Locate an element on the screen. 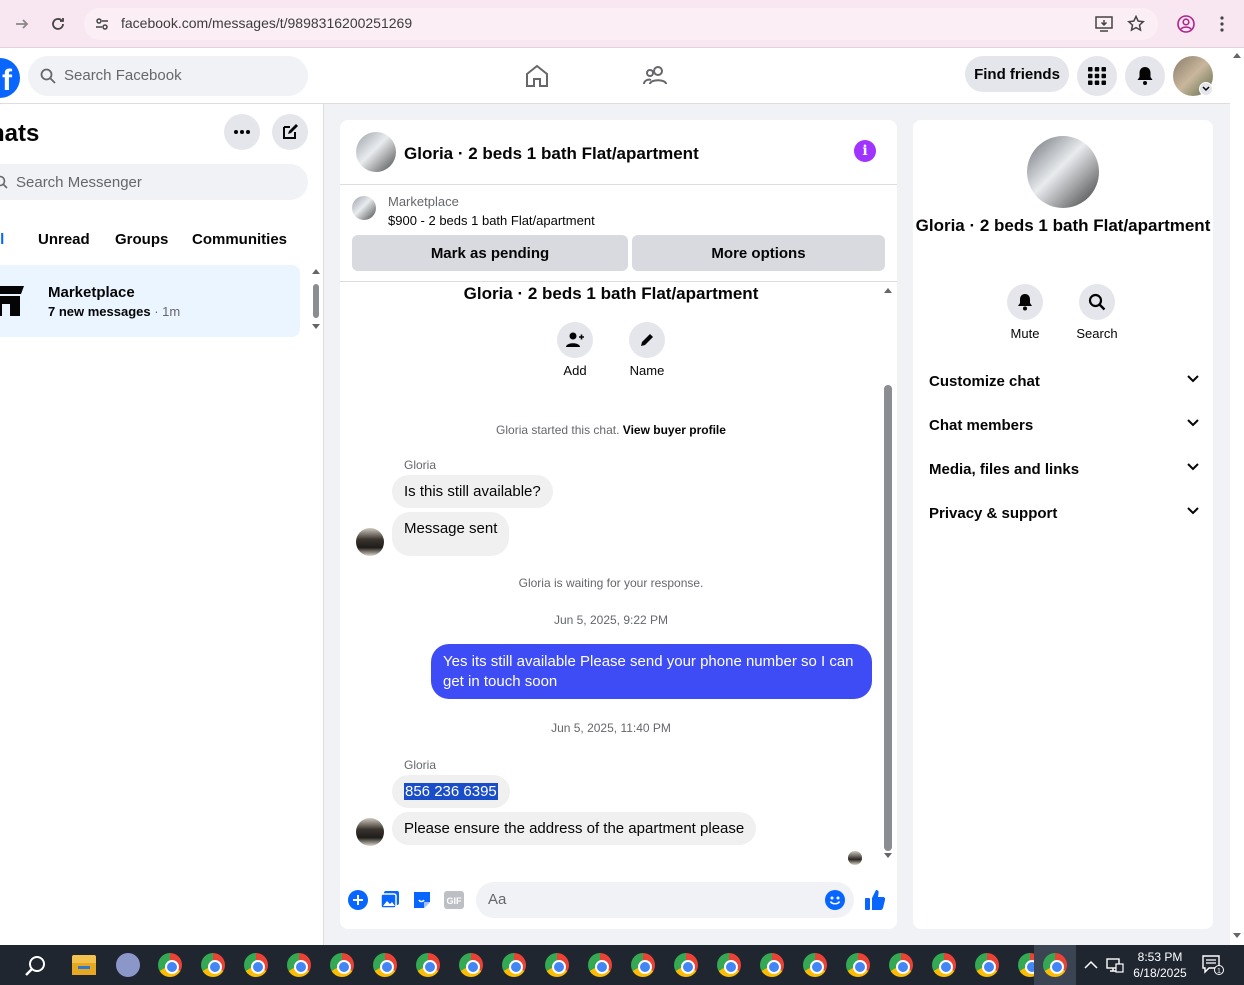 Image resolution: width=1244 pixels, height=985 pixels. facebook-logo: f is located at coordinates (10, 78).